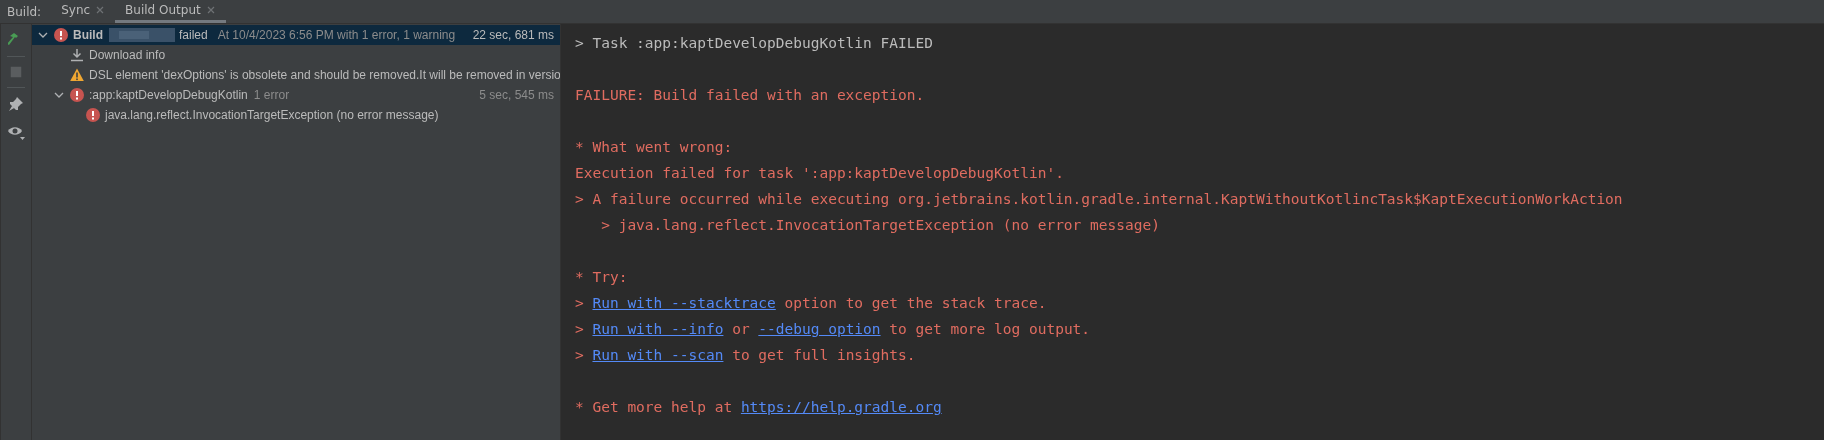 The image size is (1824, 440). What do you see at coordinates (989, 329) in the screenshot?
I see `console-text: to get more log output.` at bounding box center [989, 329].